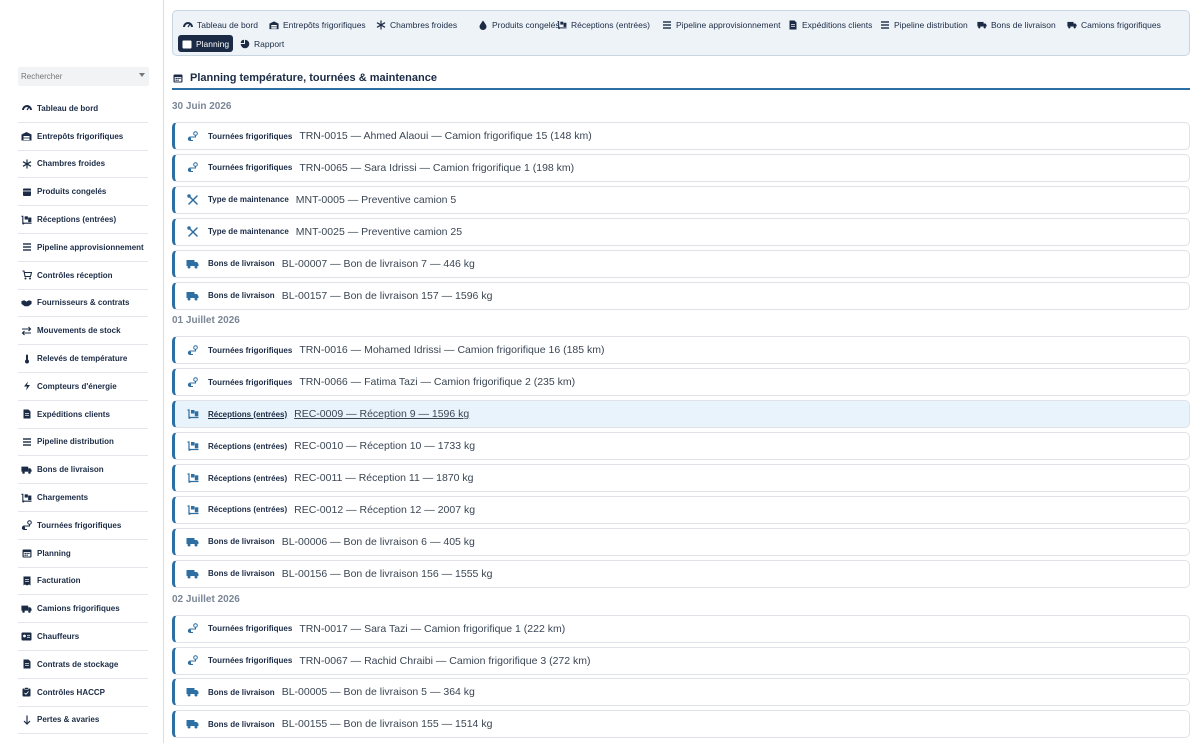  I want to click on sidebar-item-receptions-entrees: Réceptions (entrées), so click(83, 220).